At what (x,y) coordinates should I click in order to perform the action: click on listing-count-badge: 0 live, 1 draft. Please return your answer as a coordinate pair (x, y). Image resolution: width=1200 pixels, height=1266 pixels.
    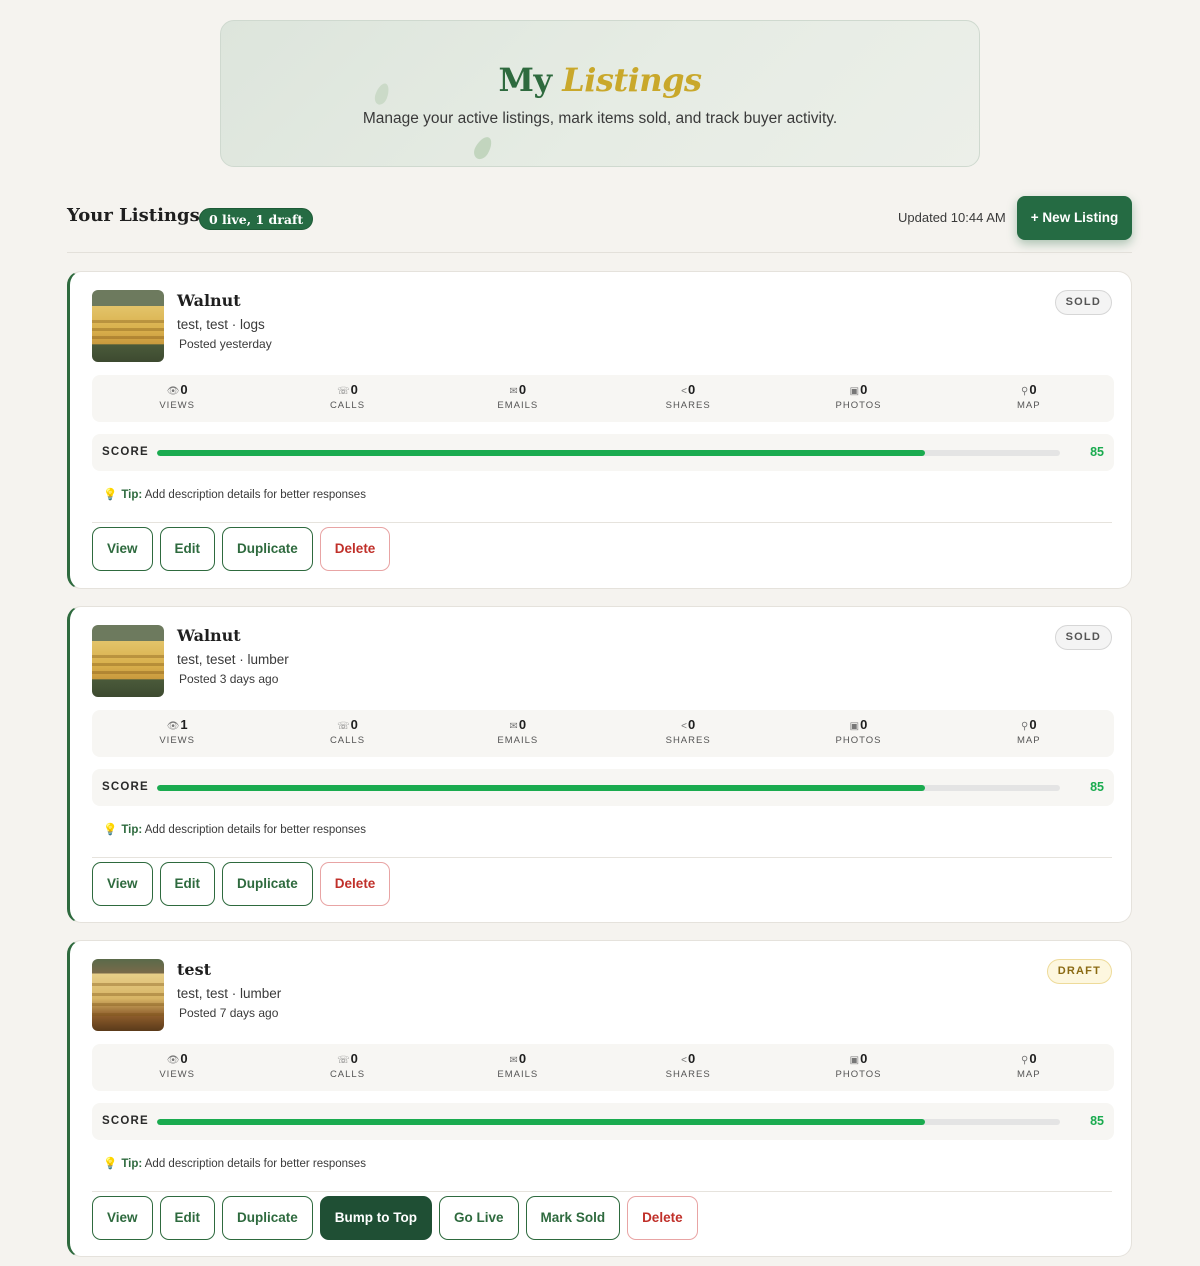
    Looking at the image, I should click on (256, 219).